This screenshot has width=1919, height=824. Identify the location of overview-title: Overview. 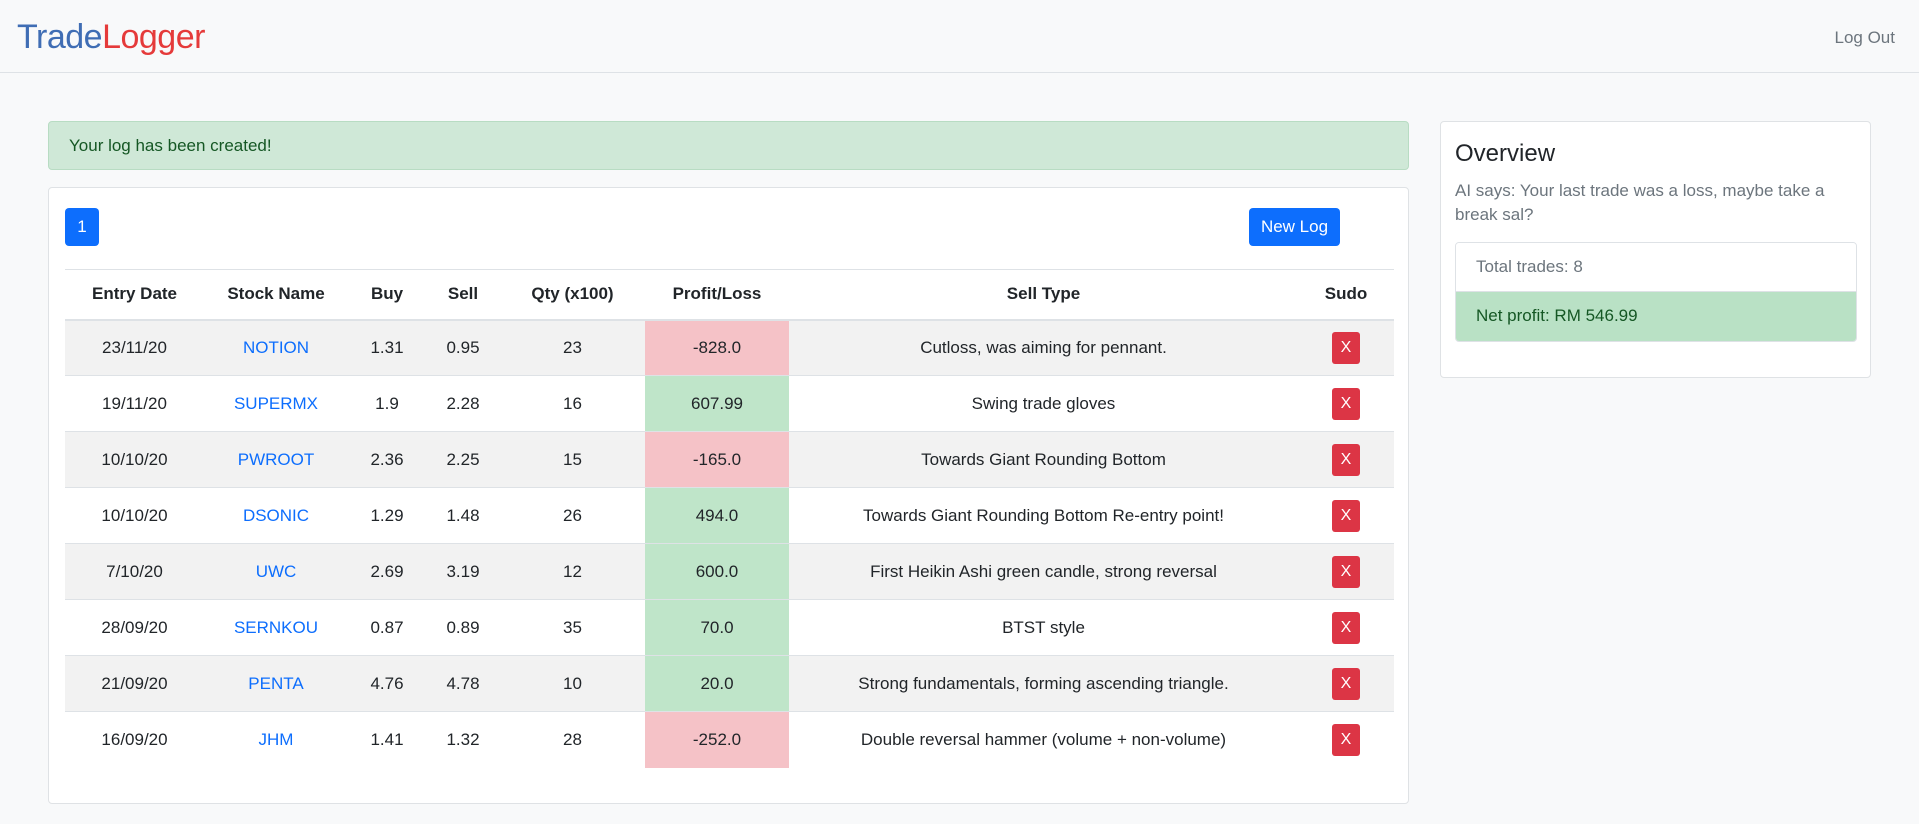
(1505, 153).